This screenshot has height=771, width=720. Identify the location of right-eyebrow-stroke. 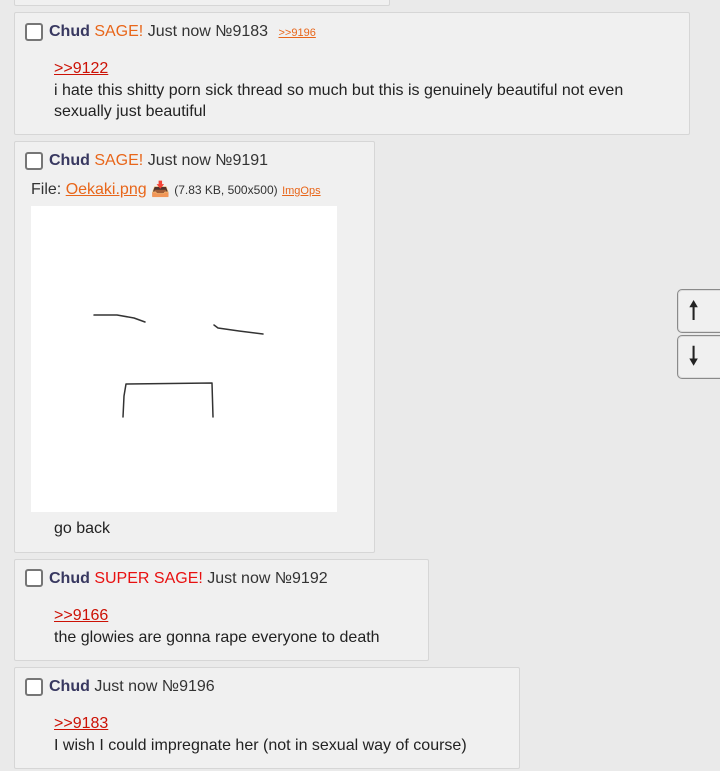
(238, 329).